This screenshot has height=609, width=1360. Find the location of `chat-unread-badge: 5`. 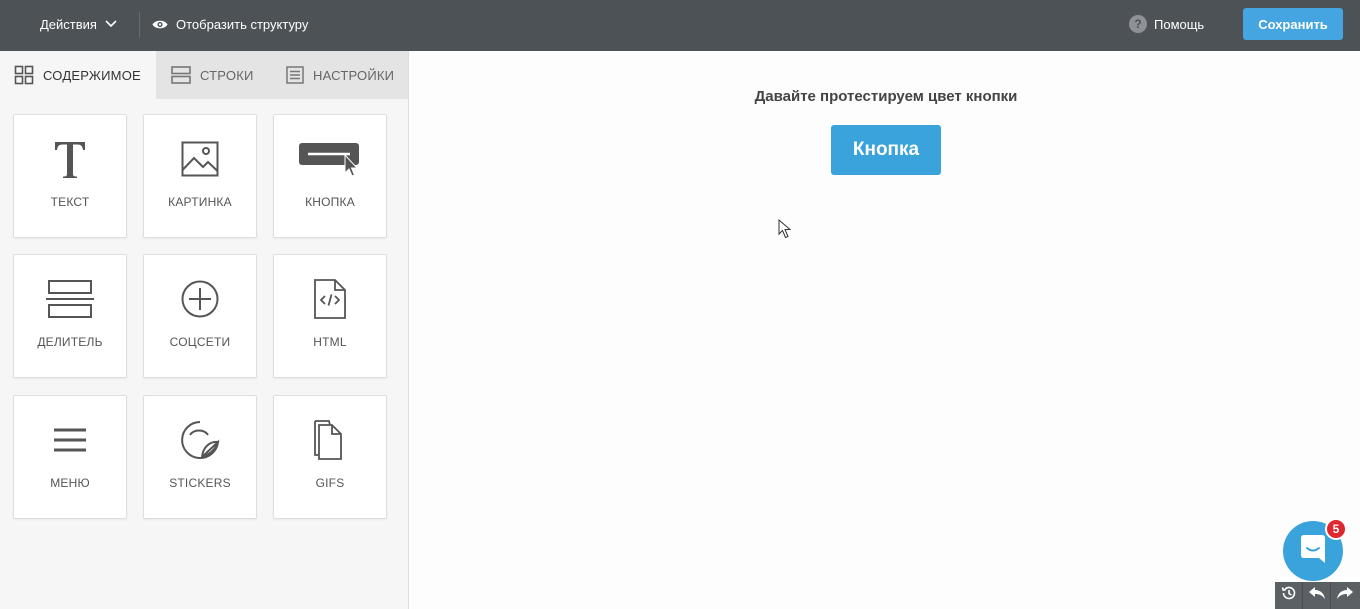

chat-unread-badge: 5 is located at coordinates (1336, 529).